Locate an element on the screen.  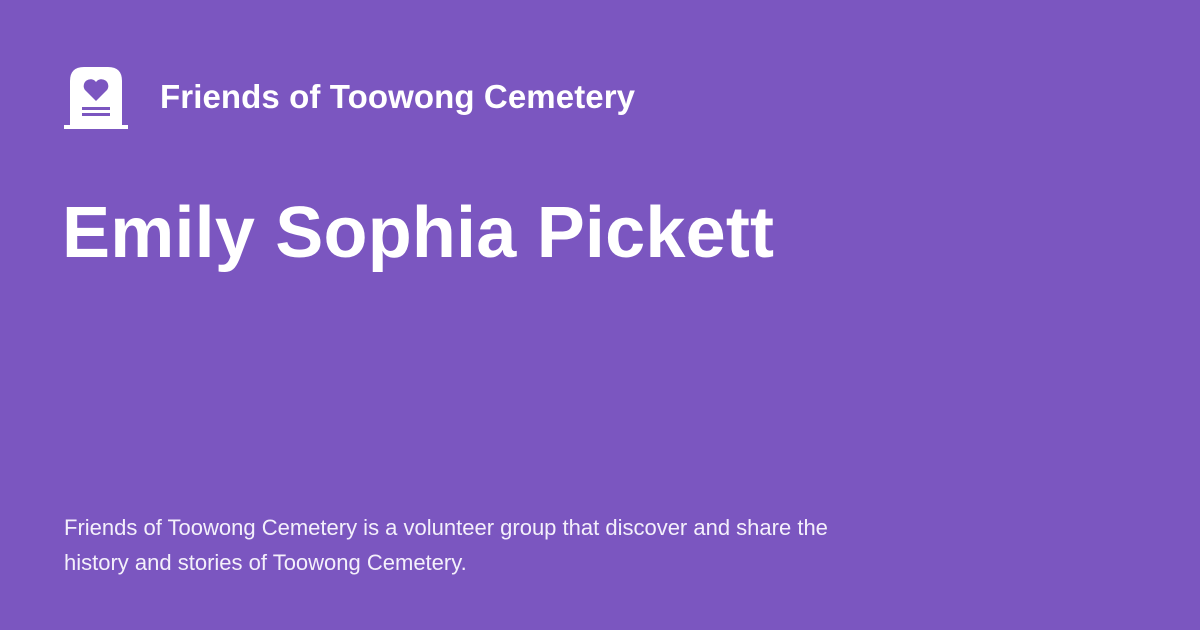
organization-name: Friends of Toowong Cemetery is located at coordinates (398, 96).